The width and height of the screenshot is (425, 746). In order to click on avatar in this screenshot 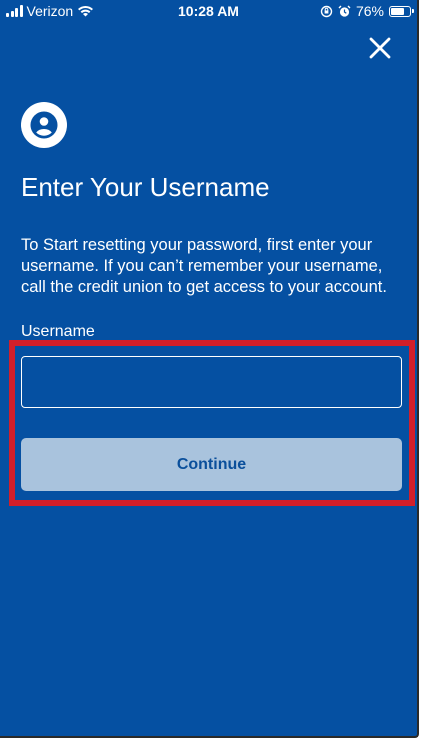, I will do `click(44, 125)`.